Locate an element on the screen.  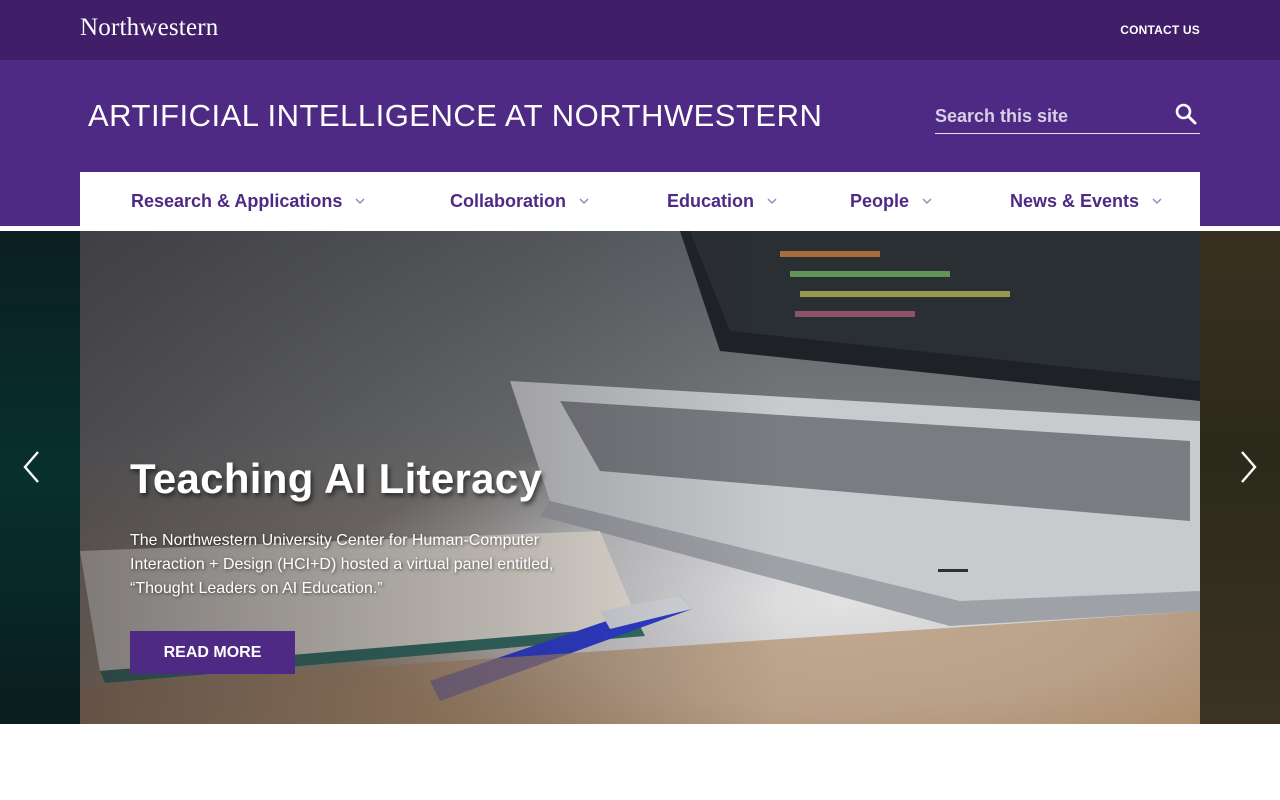
slide-title: Teaching AI Literacy is located at coordinates (336, 478).